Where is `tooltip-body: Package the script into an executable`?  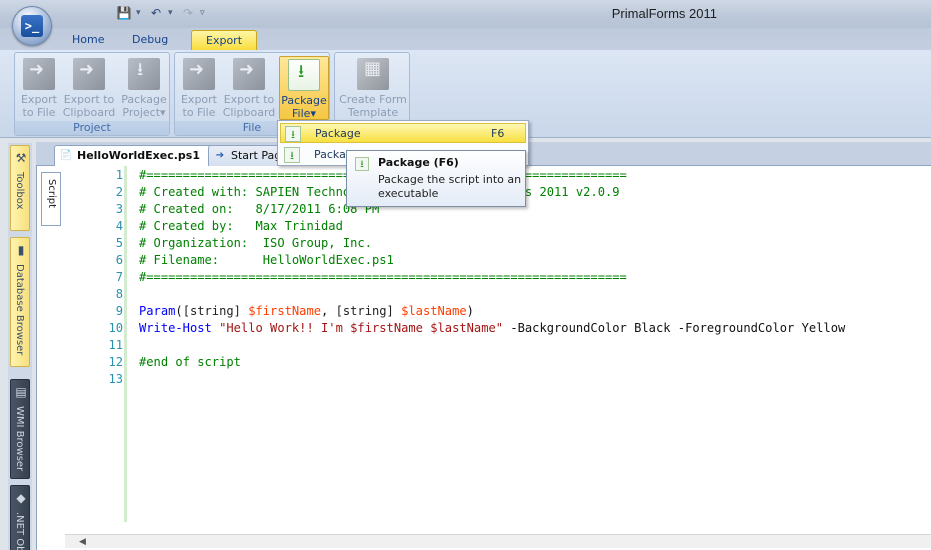 tooltip-body: Package the script into an executable is located at coordinates (450, 186).